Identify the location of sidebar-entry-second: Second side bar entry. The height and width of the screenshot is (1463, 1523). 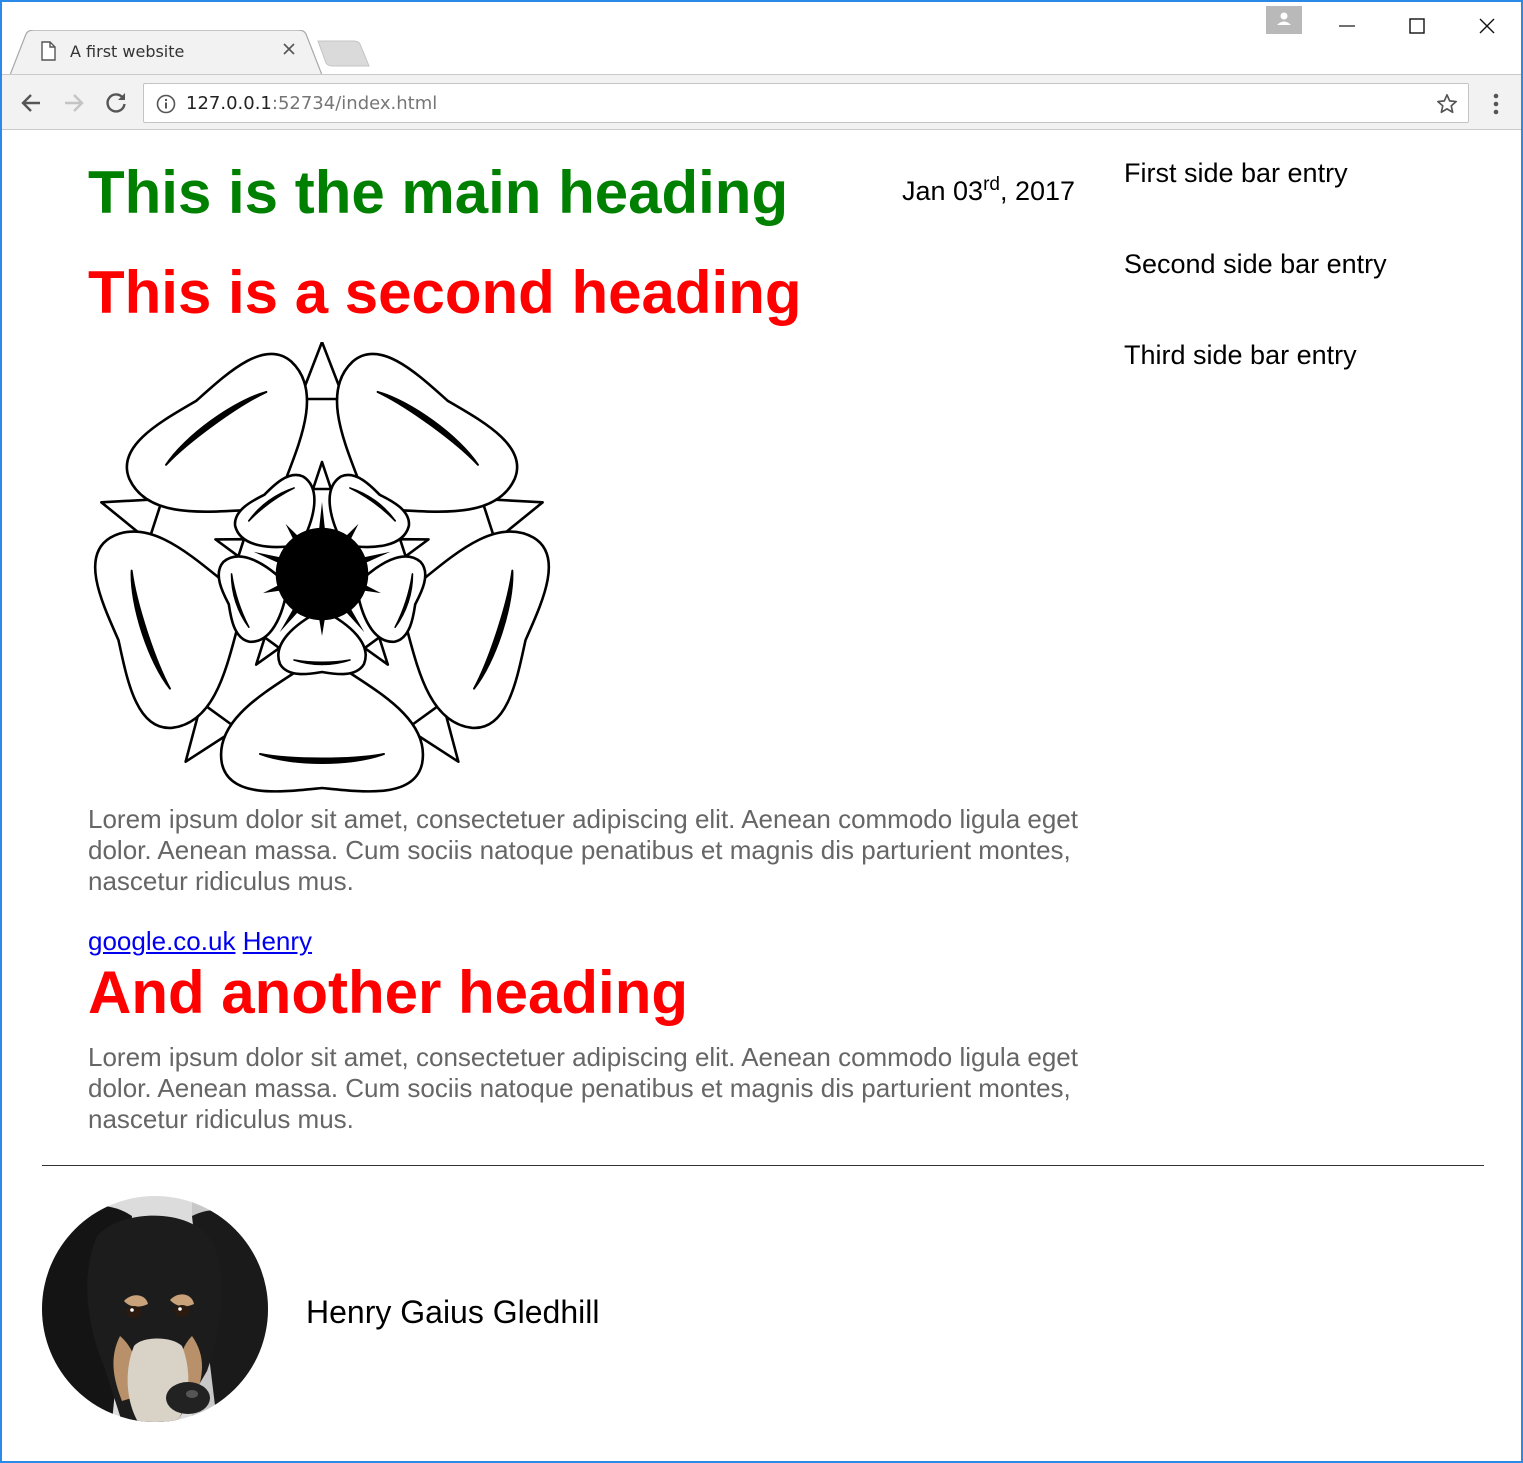
(1255, 264).